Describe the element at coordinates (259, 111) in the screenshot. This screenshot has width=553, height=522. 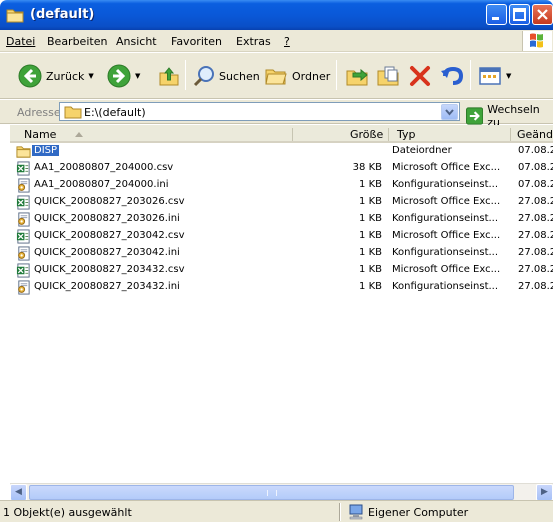
I see `address-input: E:\(default)` at that location.